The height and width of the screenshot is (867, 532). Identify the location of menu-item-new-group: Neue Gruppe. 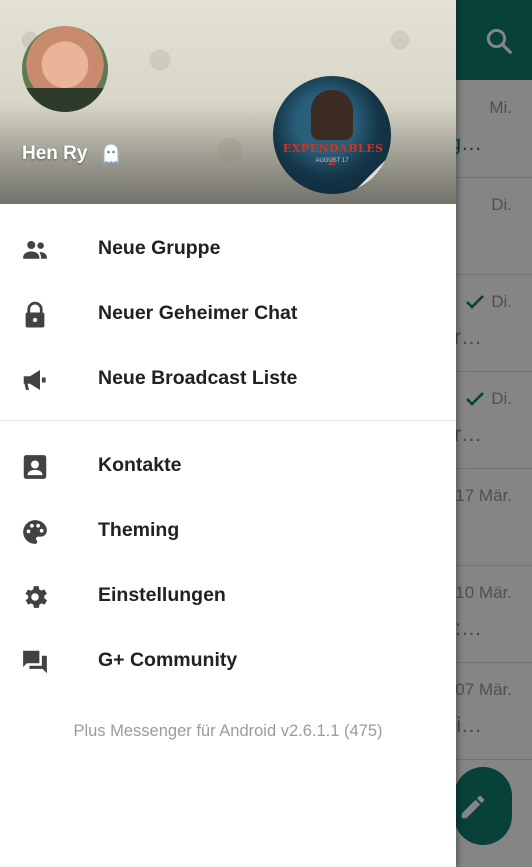
(228, 248).